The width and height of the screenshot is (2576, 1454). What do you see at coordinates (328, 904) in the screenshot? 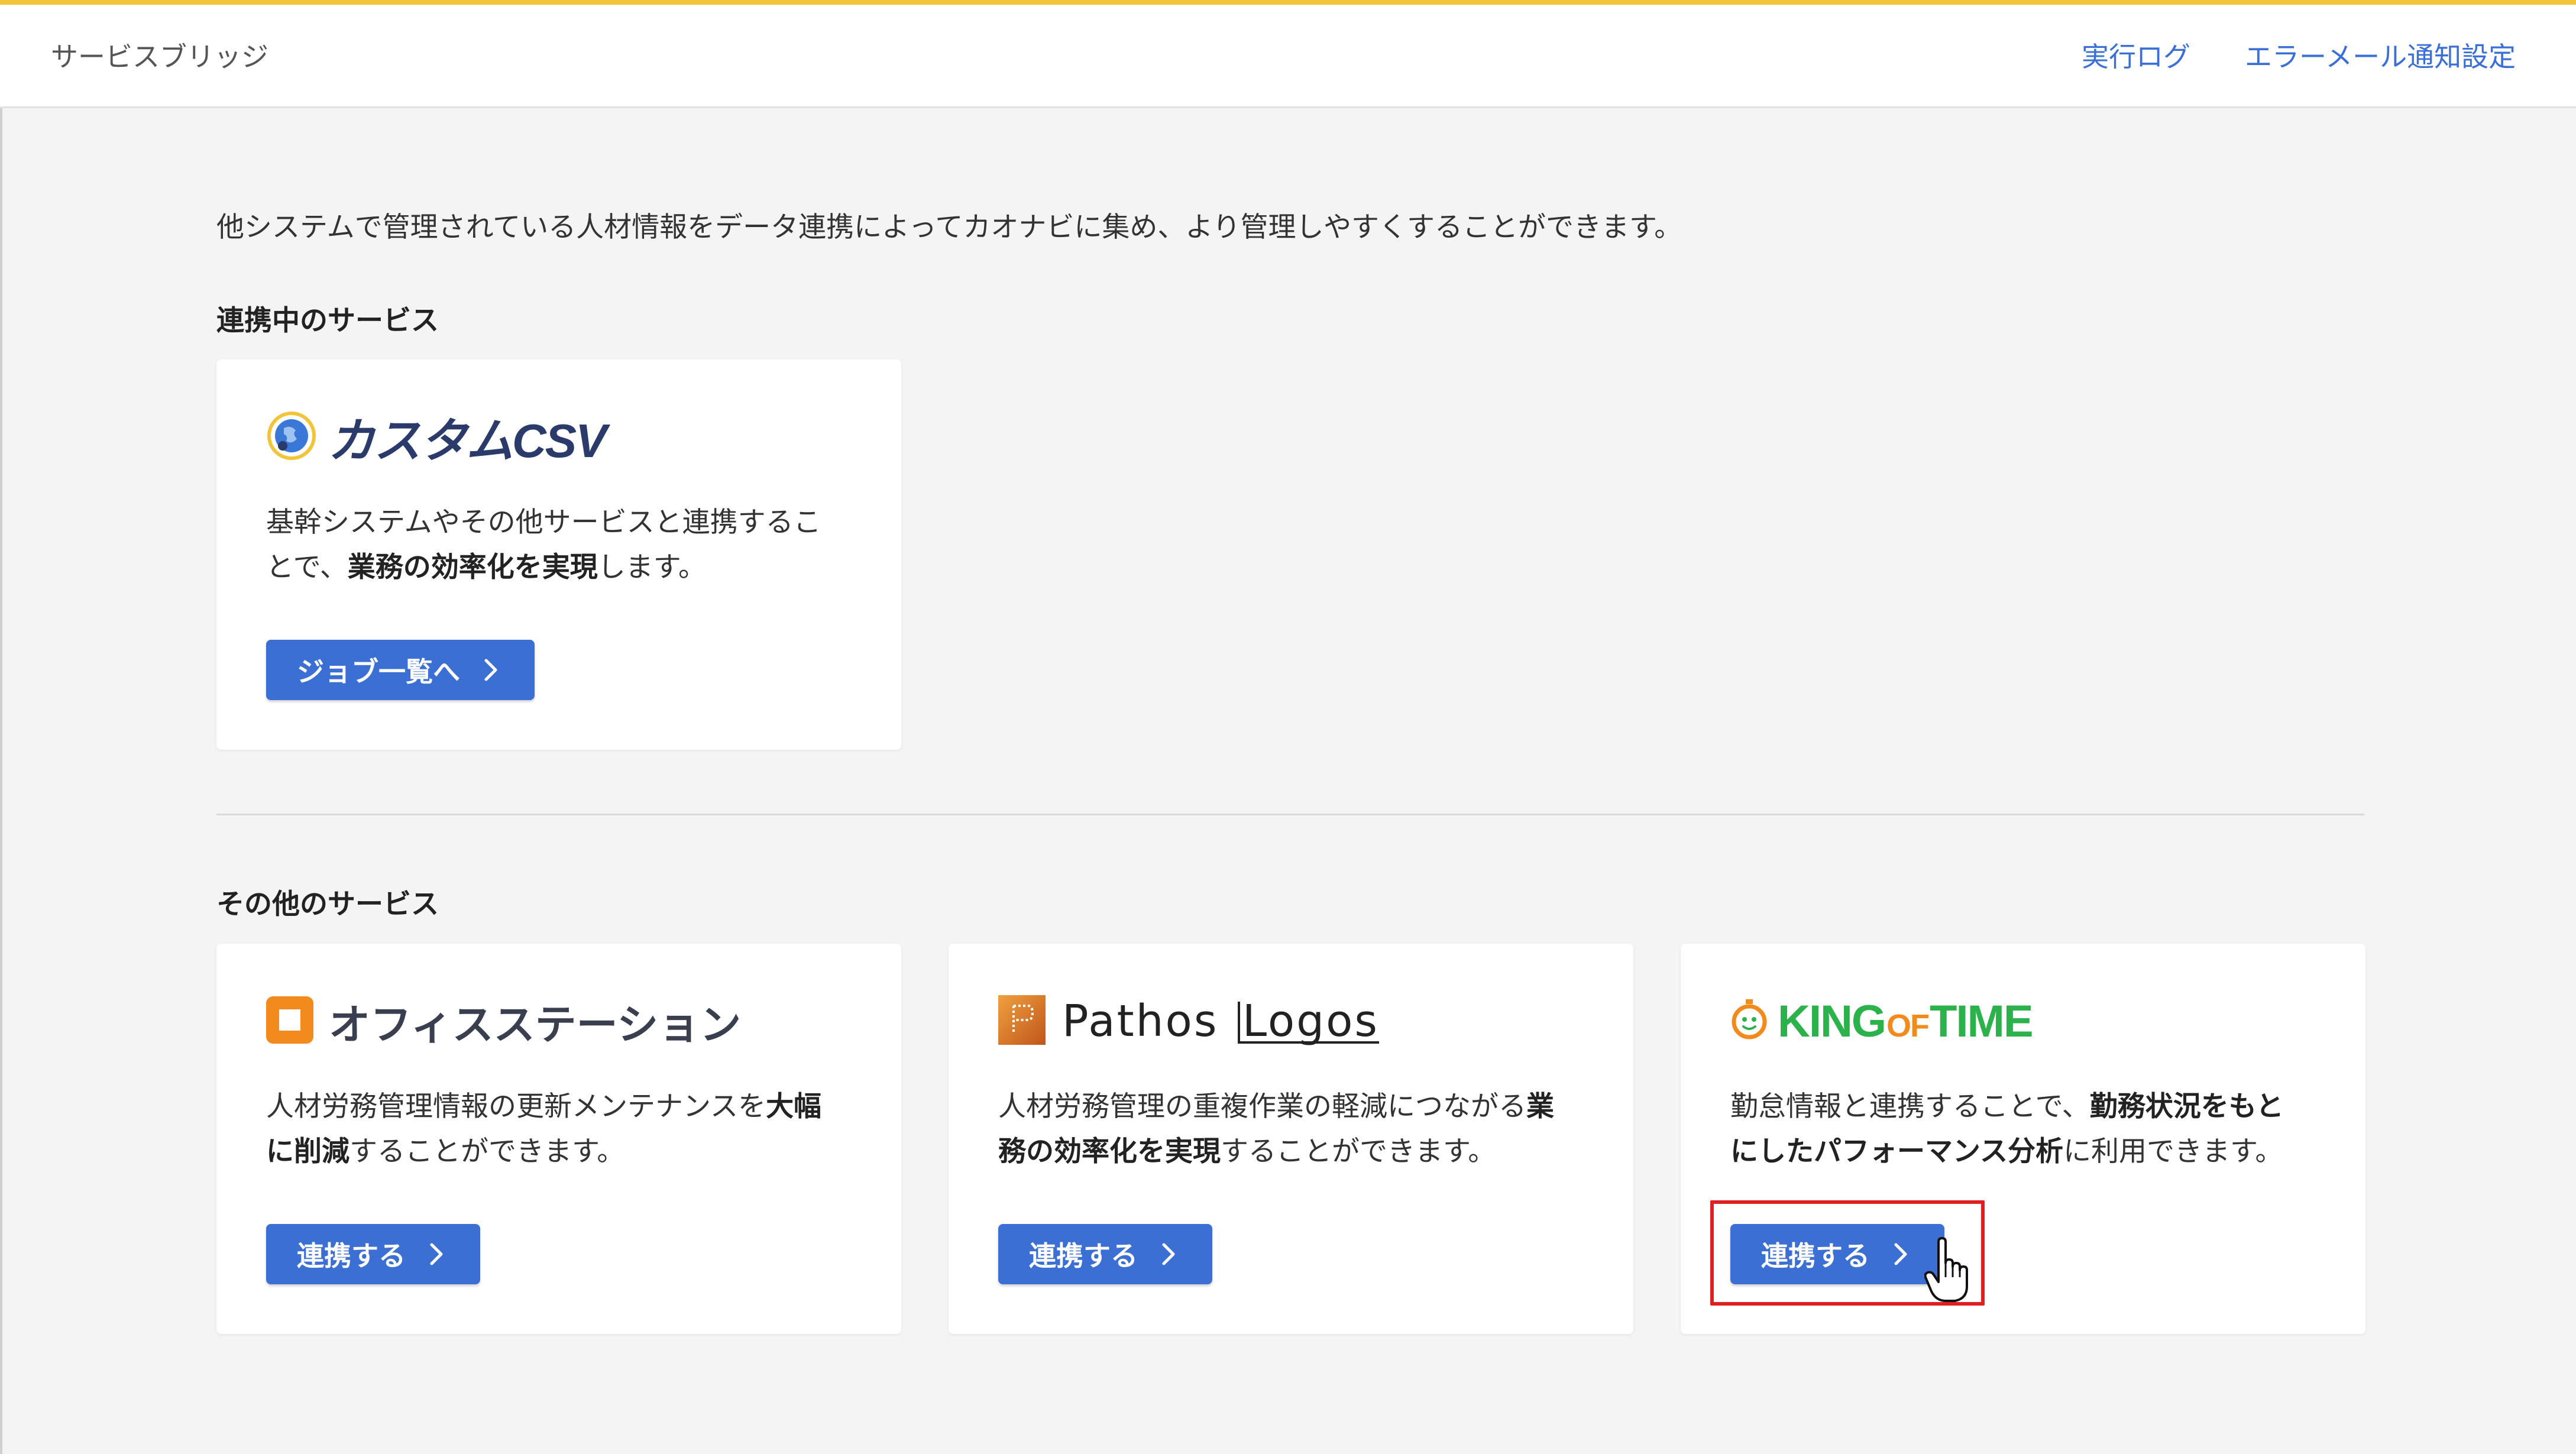
I see `other-services-heading: その他のサービス` at bounding box center [328, 904].